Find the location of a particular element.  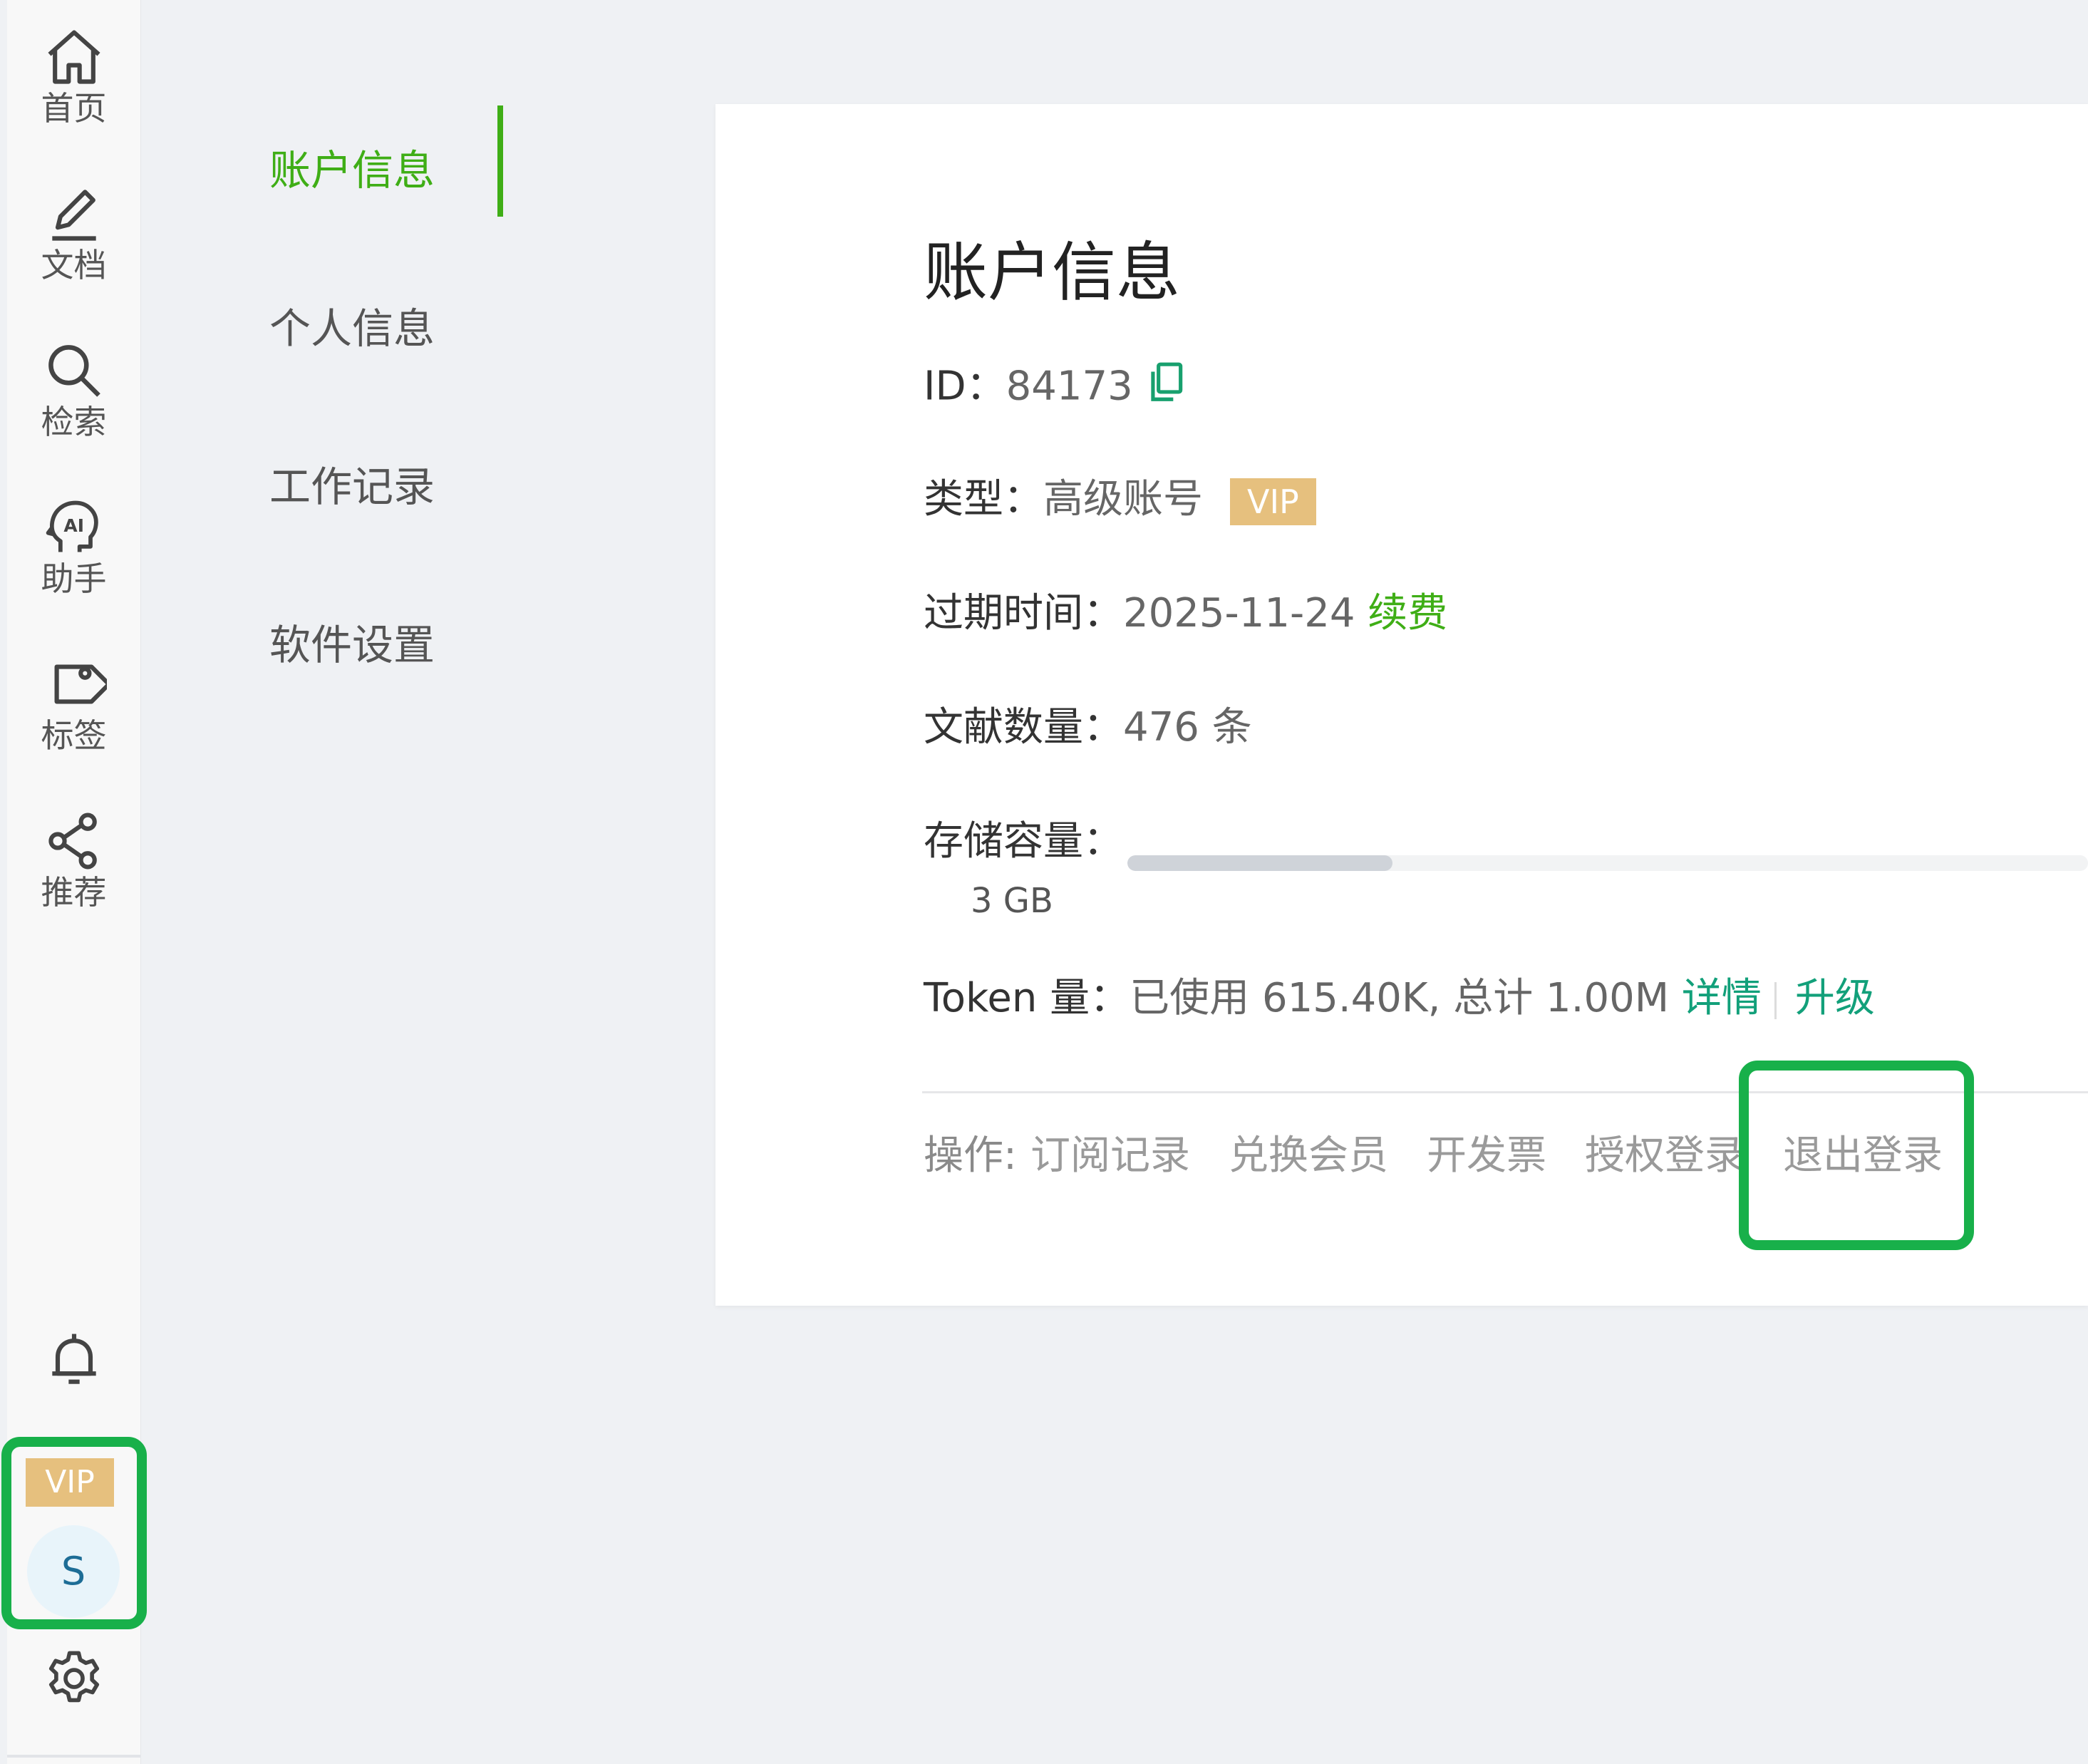

share-icon is located at coordinates (72, 842).